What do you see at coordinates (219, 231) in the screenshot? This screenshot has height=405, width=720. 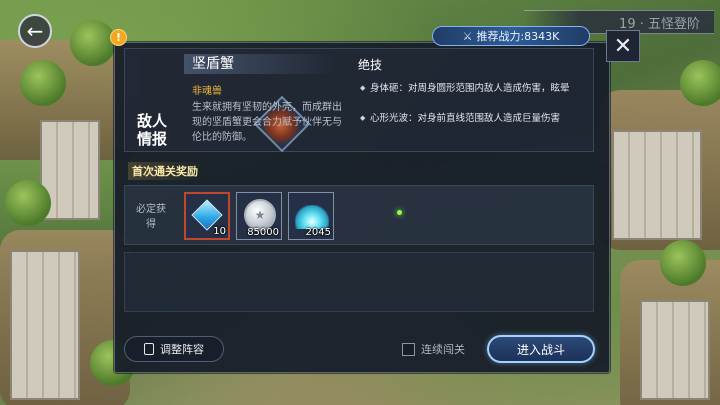 I see `reward-qty: 10` at bounding box center [219, 231].